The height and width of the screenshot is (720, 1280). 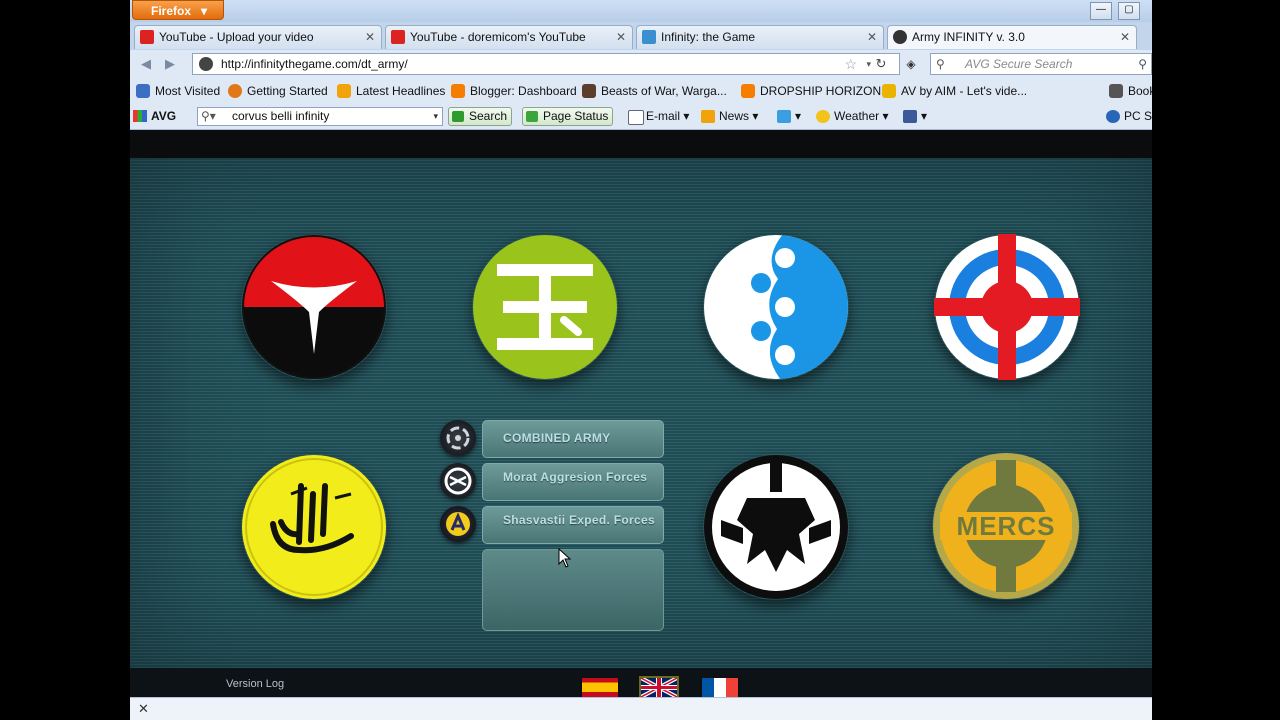 What do you see at coordinates (164, 116) in the screenshot?
I see `avg-logo-text: AVG` at bounding box center [164, 116].